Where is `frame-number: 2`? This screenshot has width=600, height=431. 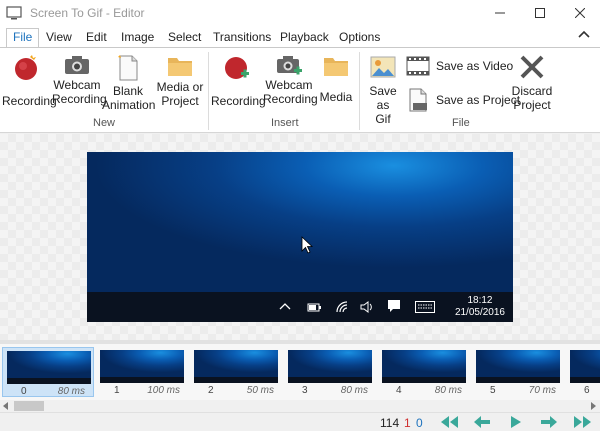
frame-number: 2 is located at coordinates (211, 390).